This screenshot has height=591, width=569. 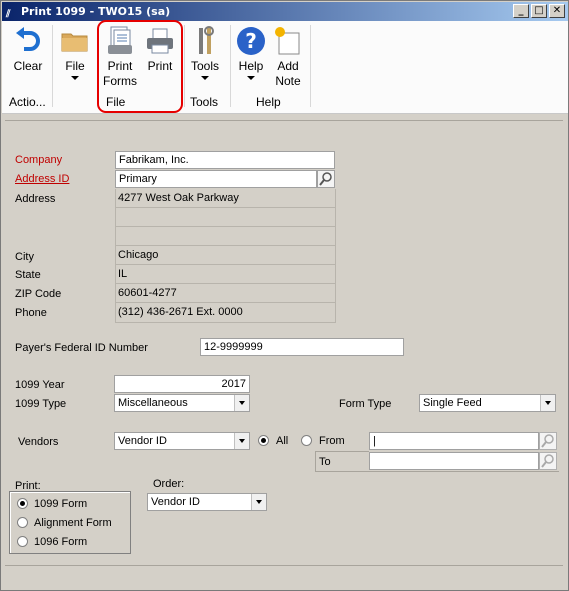 I want to click on clear-button: Clear, so click(x=28, y=49).